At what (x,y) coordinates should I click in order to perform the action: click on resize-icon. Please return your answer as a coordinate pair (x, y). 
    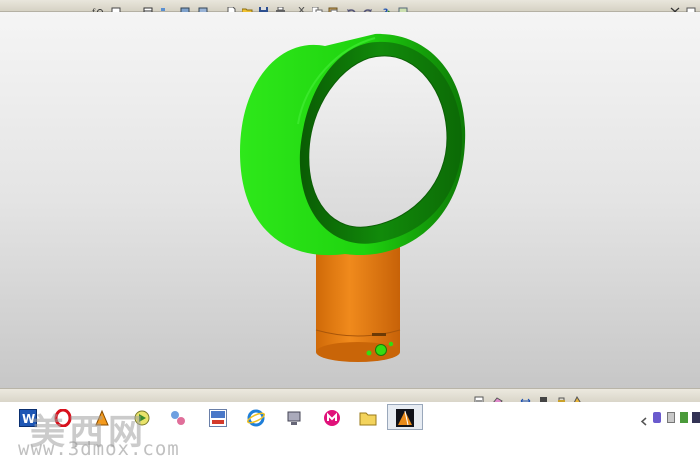
    Looking at the image, I should click on (525, 397).